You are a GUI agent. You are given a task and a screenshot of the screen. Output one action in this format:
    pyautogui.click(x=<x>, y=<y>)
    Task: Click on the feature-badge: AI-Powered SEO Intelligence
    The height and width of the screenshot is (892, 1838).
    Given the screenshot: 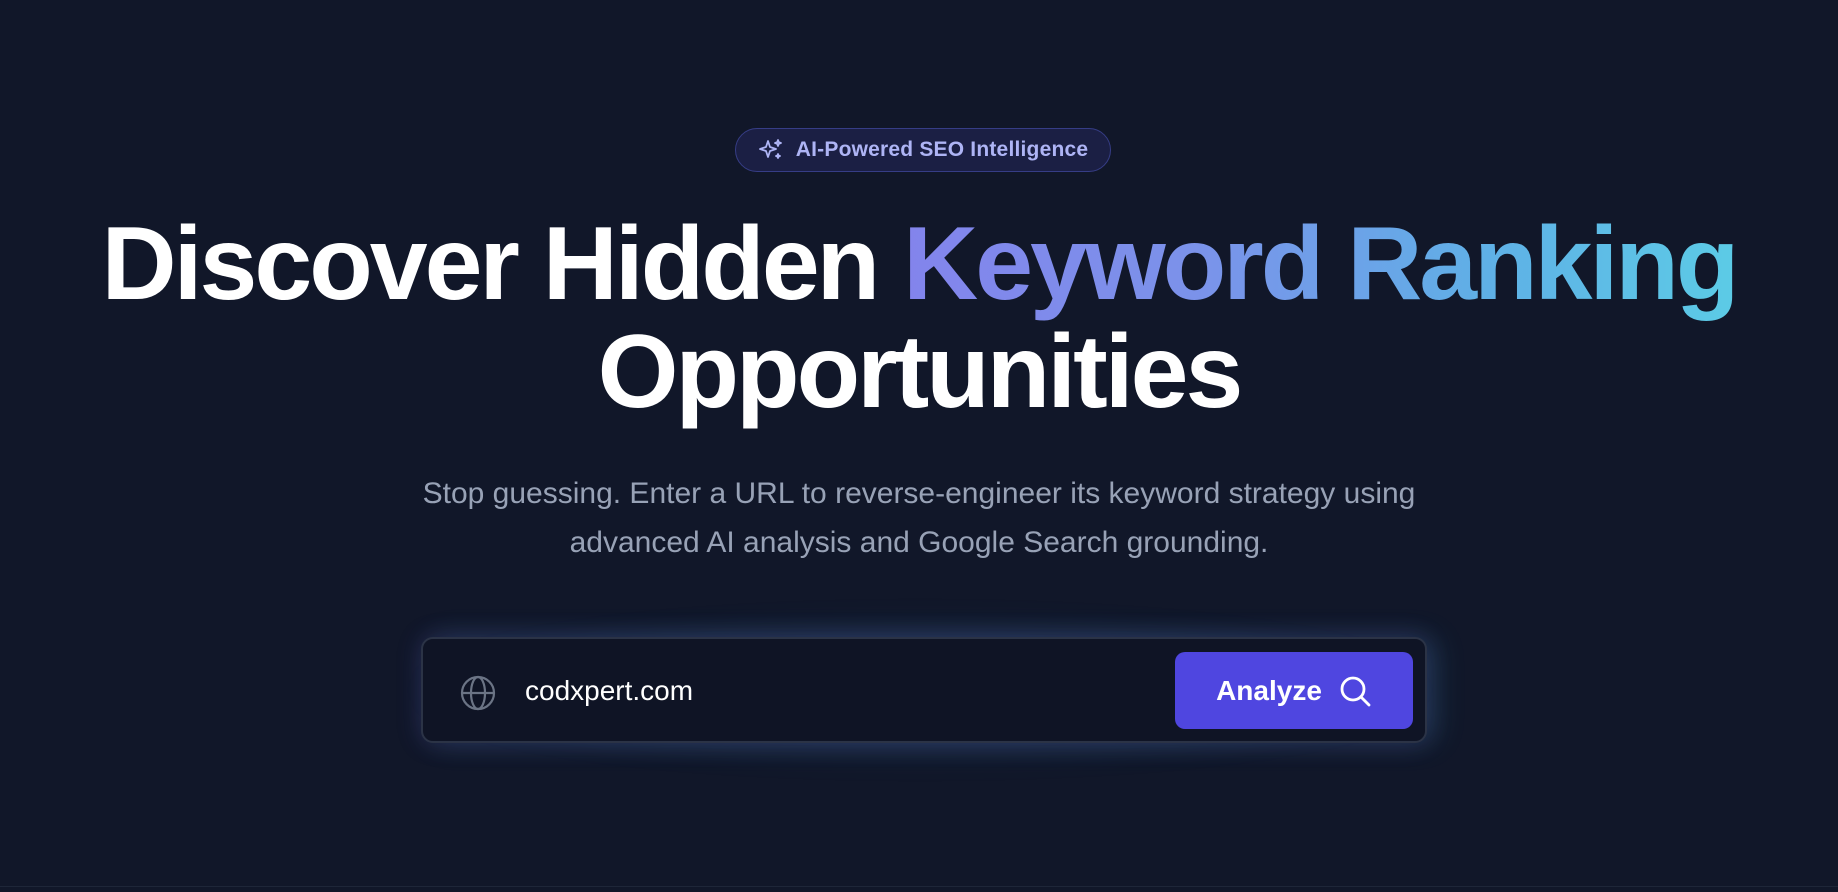 What is the action you would take?
    pyautogui.click(x=923, y=150)
    